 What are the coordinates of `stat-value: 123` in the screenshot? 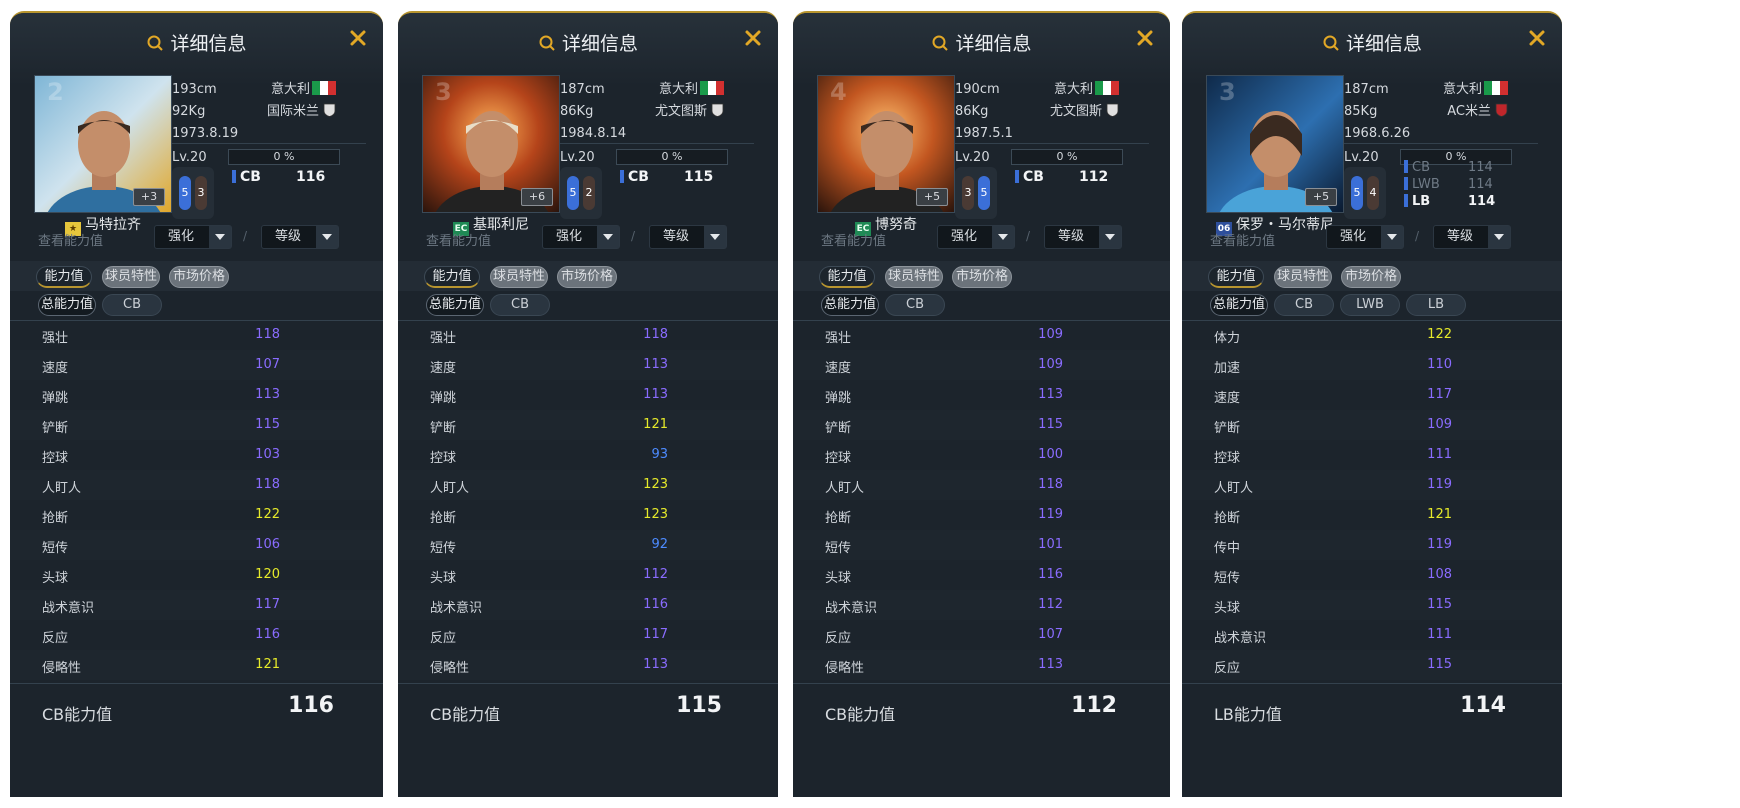 It's located at (655, 514).